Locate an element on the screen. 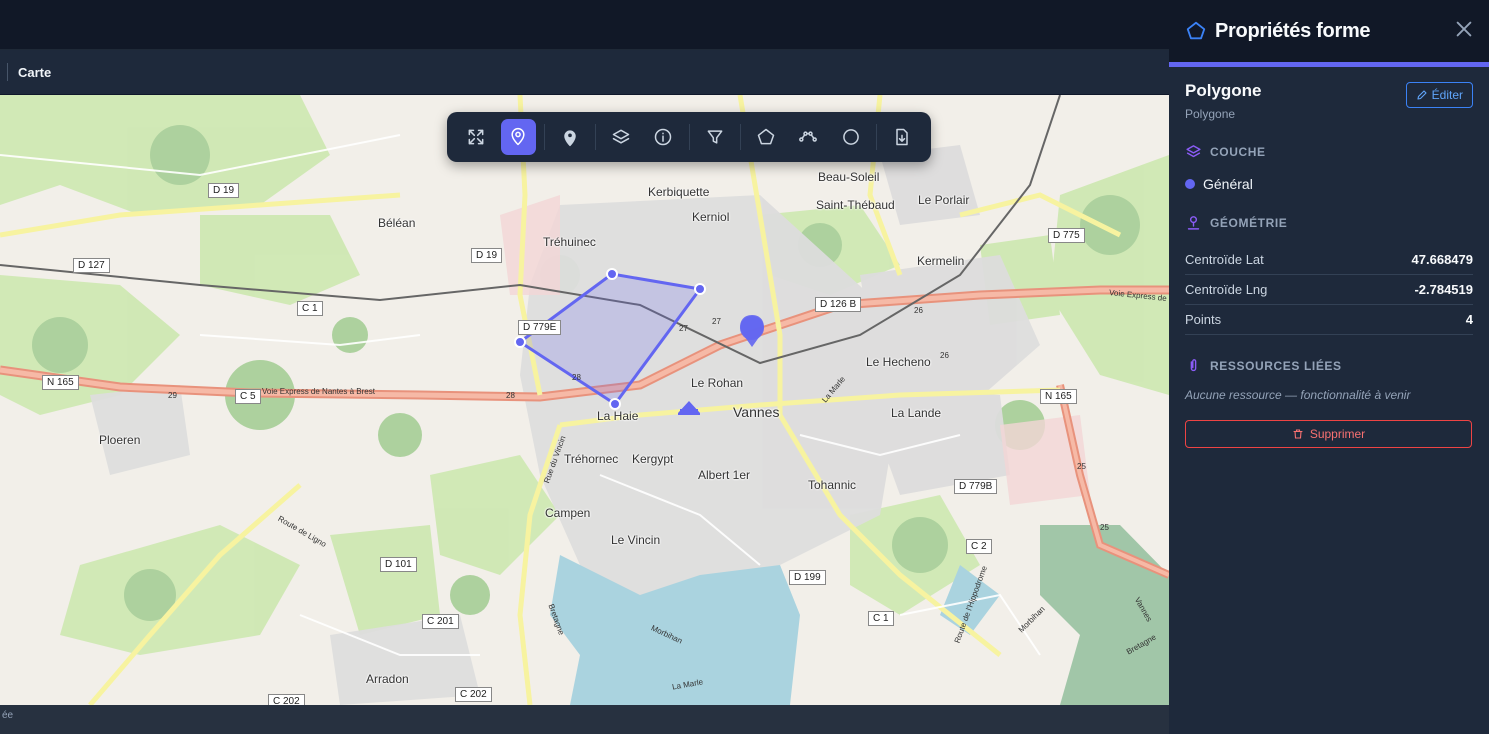 The image size is (1489, 734). location-pin-icon is located at coordinates (518, 136).